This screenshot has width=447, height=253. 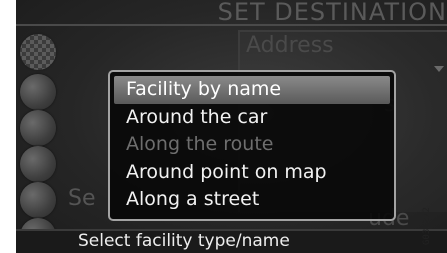 What do you see at coordinates (332, 13) in the screenshot?
I see `screen-title: SET DESTINATION` at bounding box center [332, 13].